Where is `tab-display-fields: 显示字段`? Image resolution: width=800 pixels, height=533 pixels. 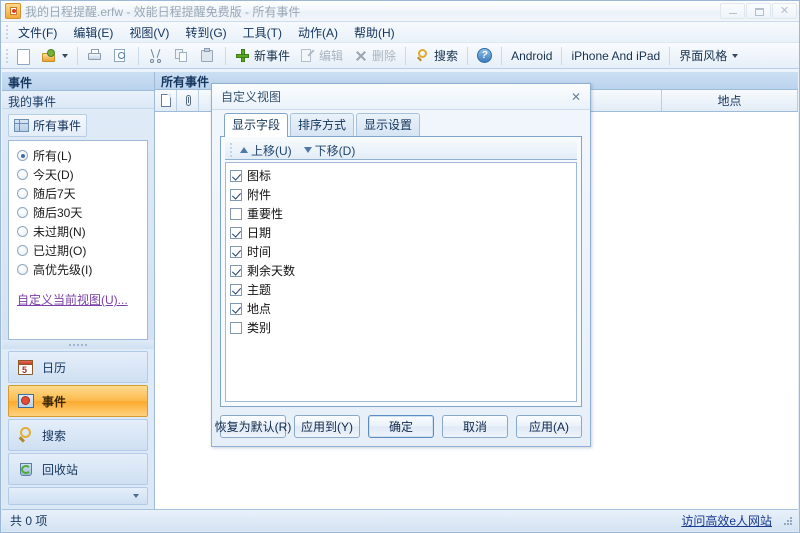
tab-display-fields: 显示字段 is located at coordinates (256, 125).